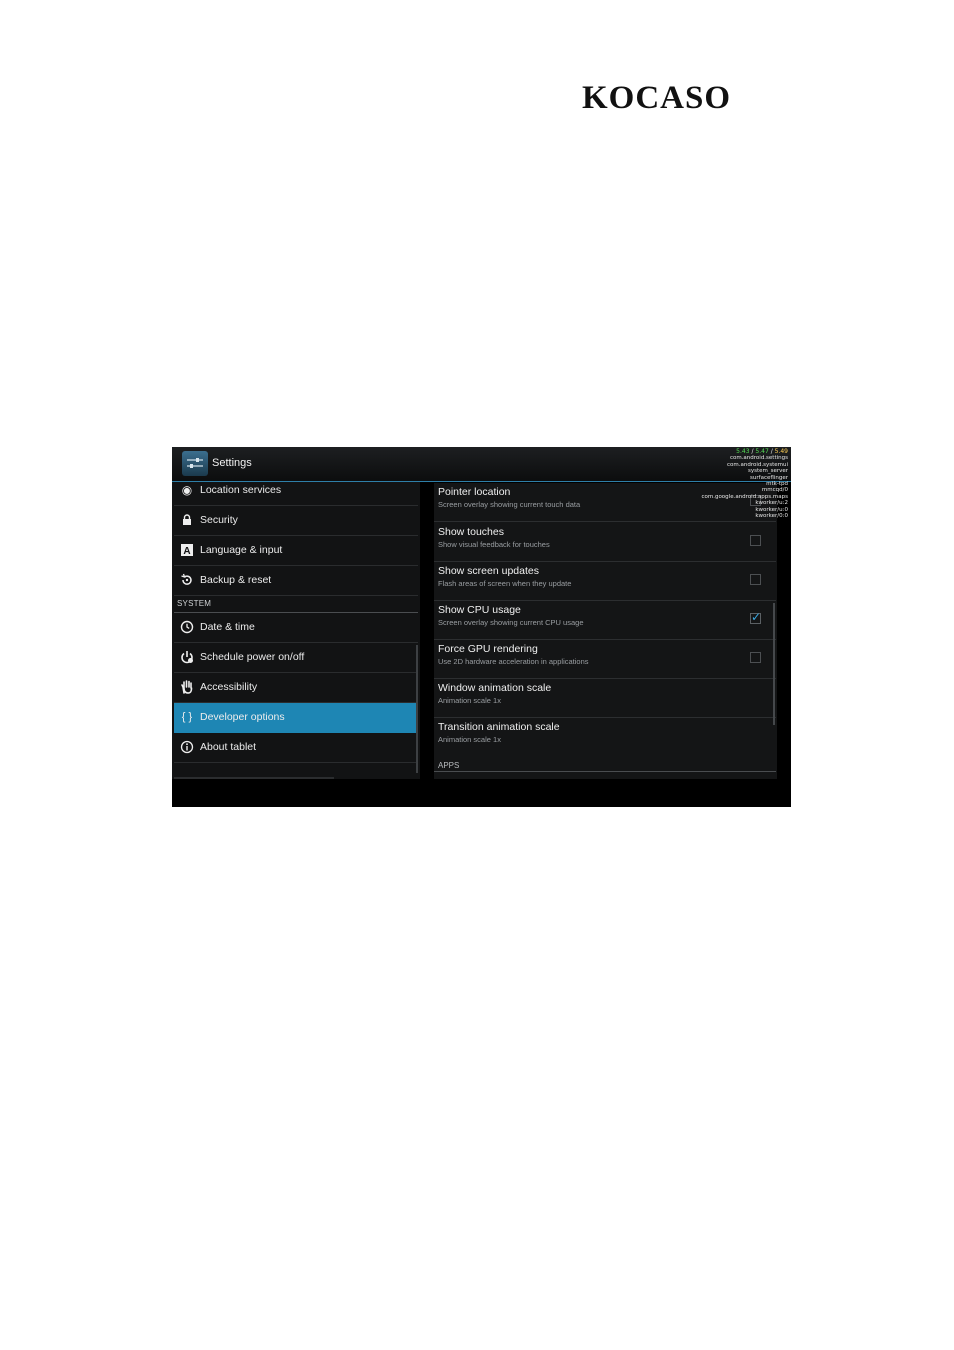 Image resolution: width=954 pixels, height=1350 pixels. Describe the element at coordinates (488, 649) in the screenshot. I see `pref-title: Force GPU rendering` at that location.